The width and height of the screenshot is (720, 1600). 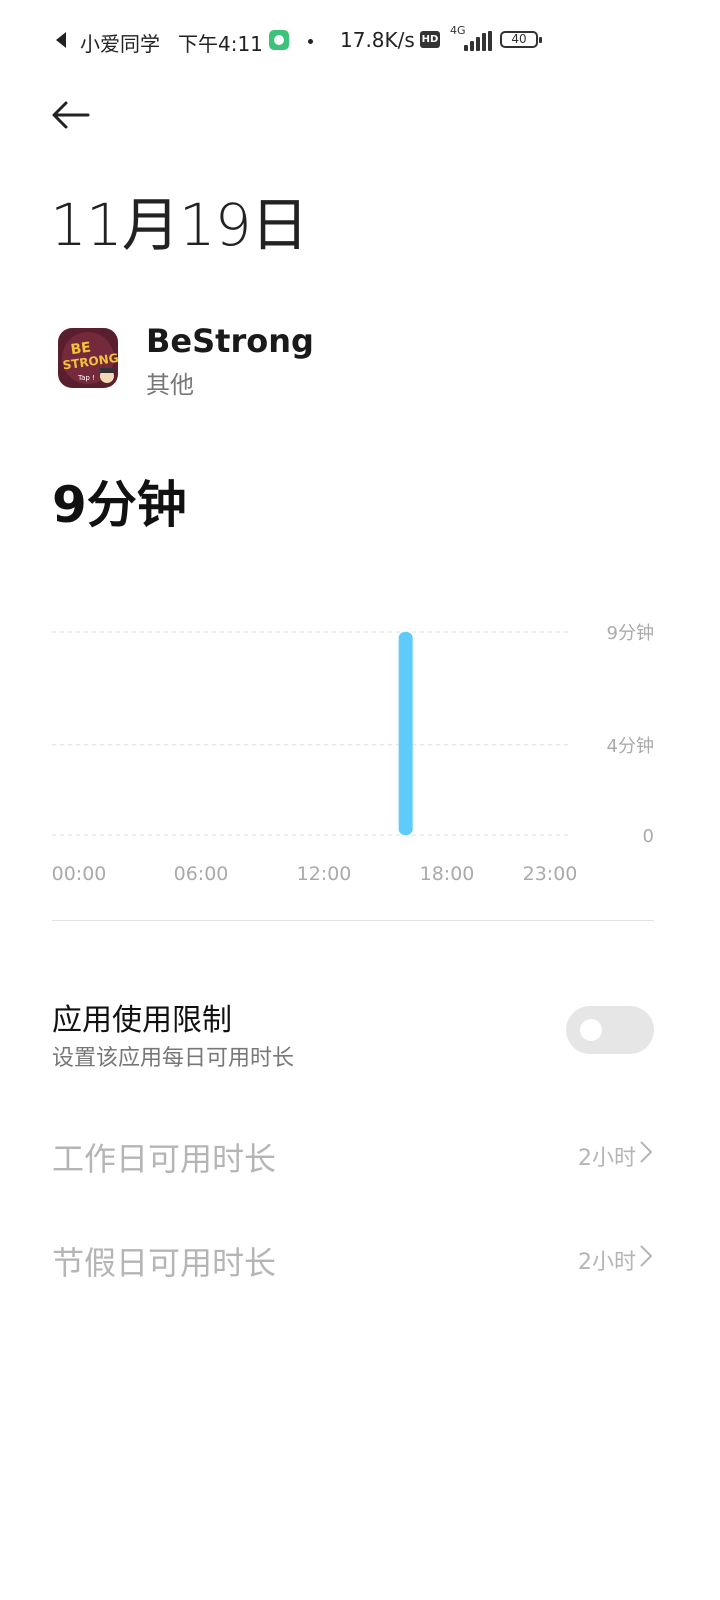 What do you see at coordinates (142, 1020) in the screenshot?
I see `limit-title: 应用使用限制` at bounding box center [142, 1020].